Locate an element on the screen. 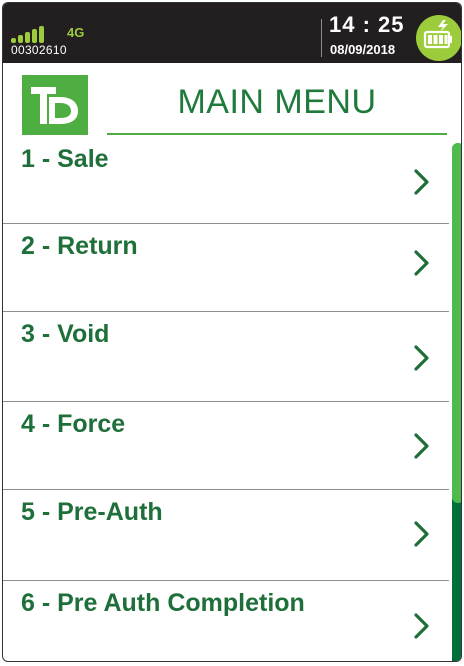  menu-item-pre-auth: 5 - Pre-Auth is located at coordinates (226, 535).